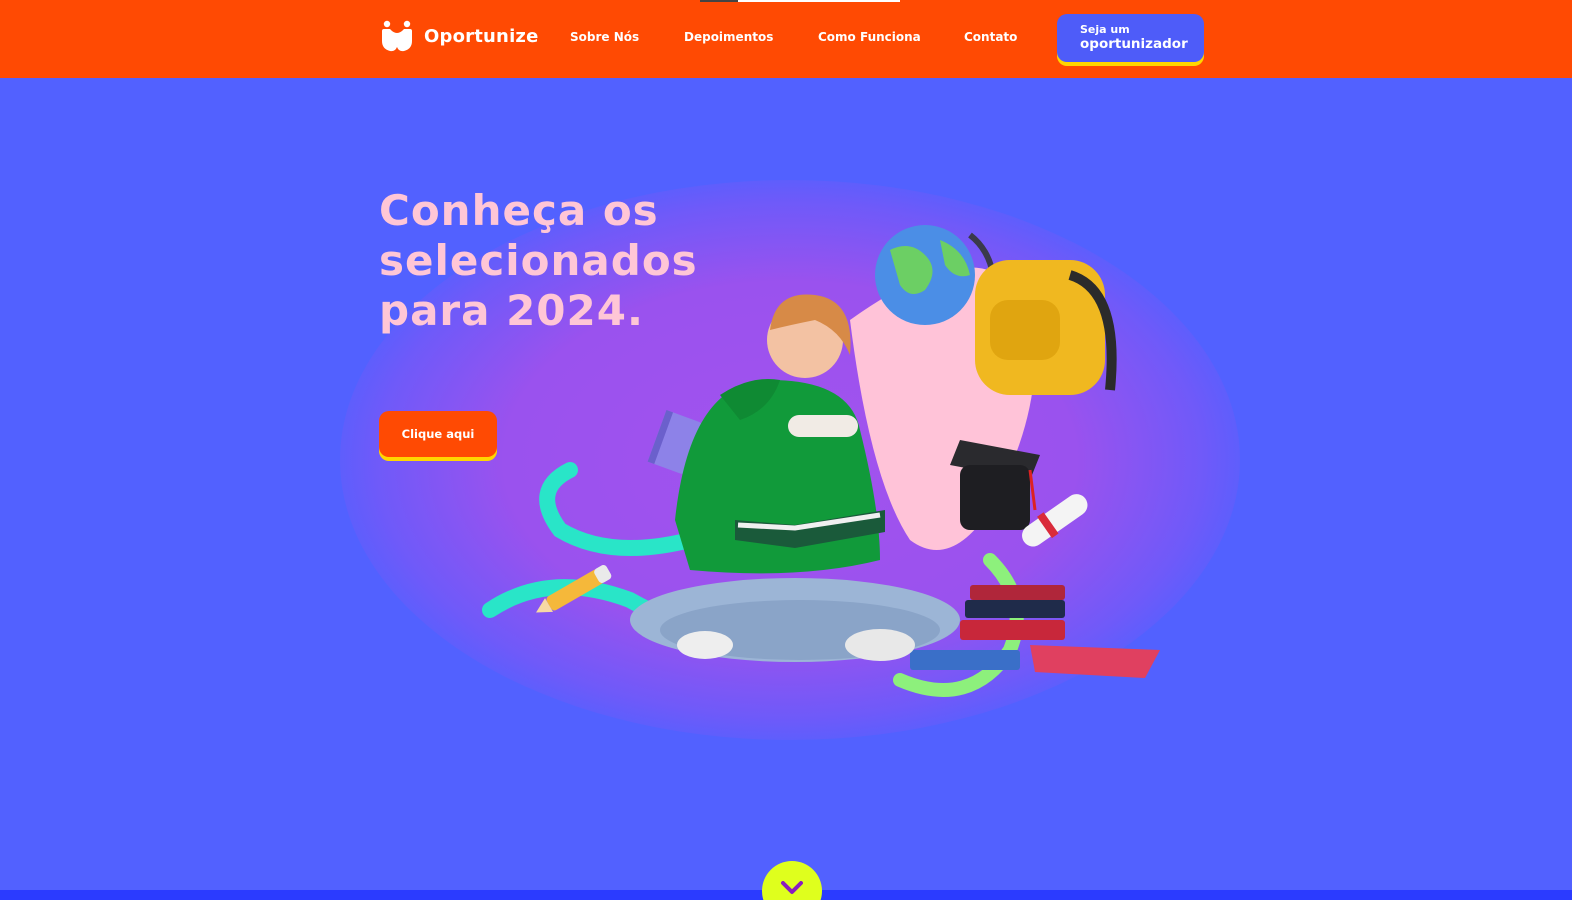 This screenshot has width=1572, height=900. Describe the element at coordinates (990, 37) in the screenshot. I see `nav-item-contato: Contato` at that location.